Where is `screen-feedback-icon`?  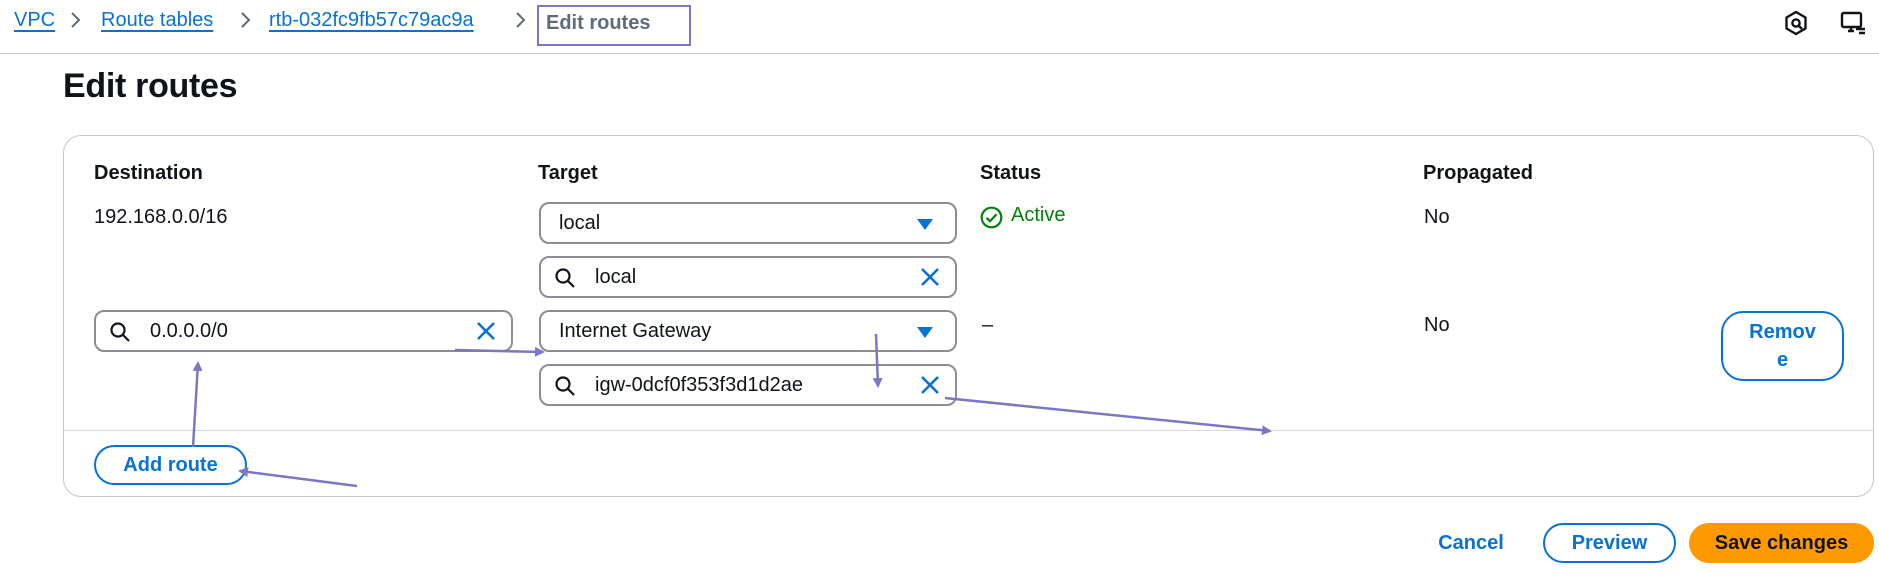 screen-feedback-icon is located at coordinates (1853, 23).